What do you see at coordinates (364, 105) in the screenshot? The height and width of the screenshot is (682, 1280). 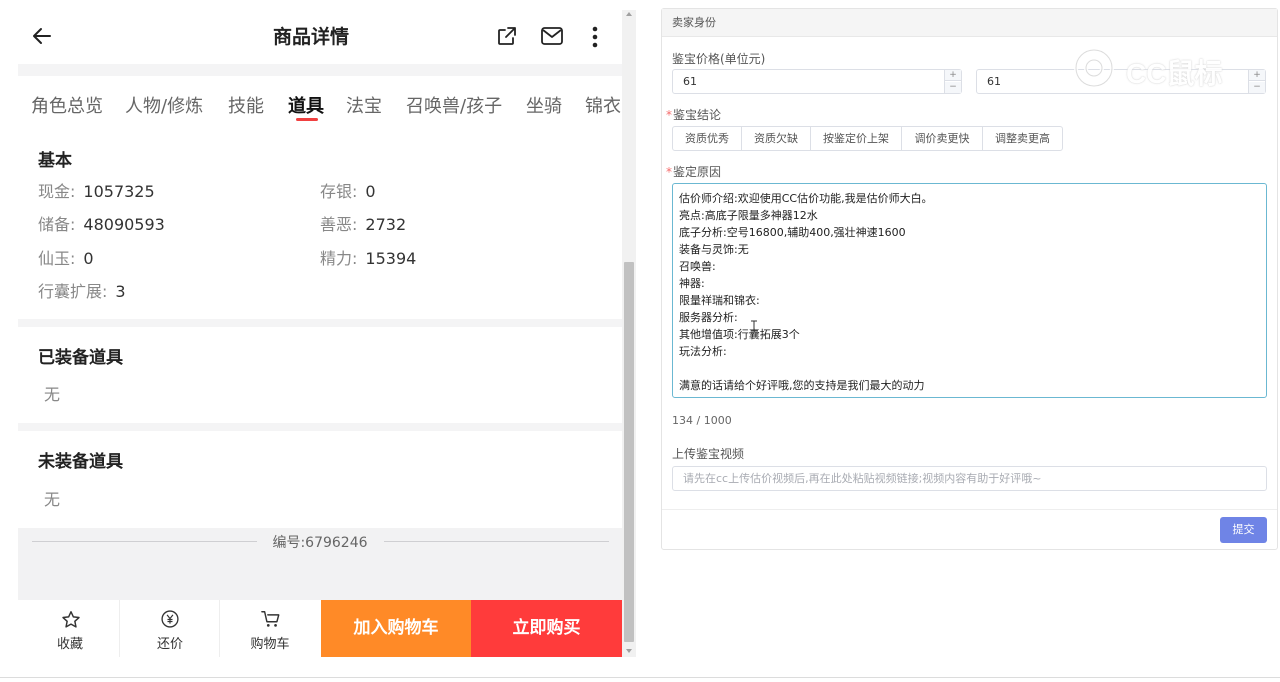 I see `tab-treasures: 法宝` at bounding box center [364, 105].